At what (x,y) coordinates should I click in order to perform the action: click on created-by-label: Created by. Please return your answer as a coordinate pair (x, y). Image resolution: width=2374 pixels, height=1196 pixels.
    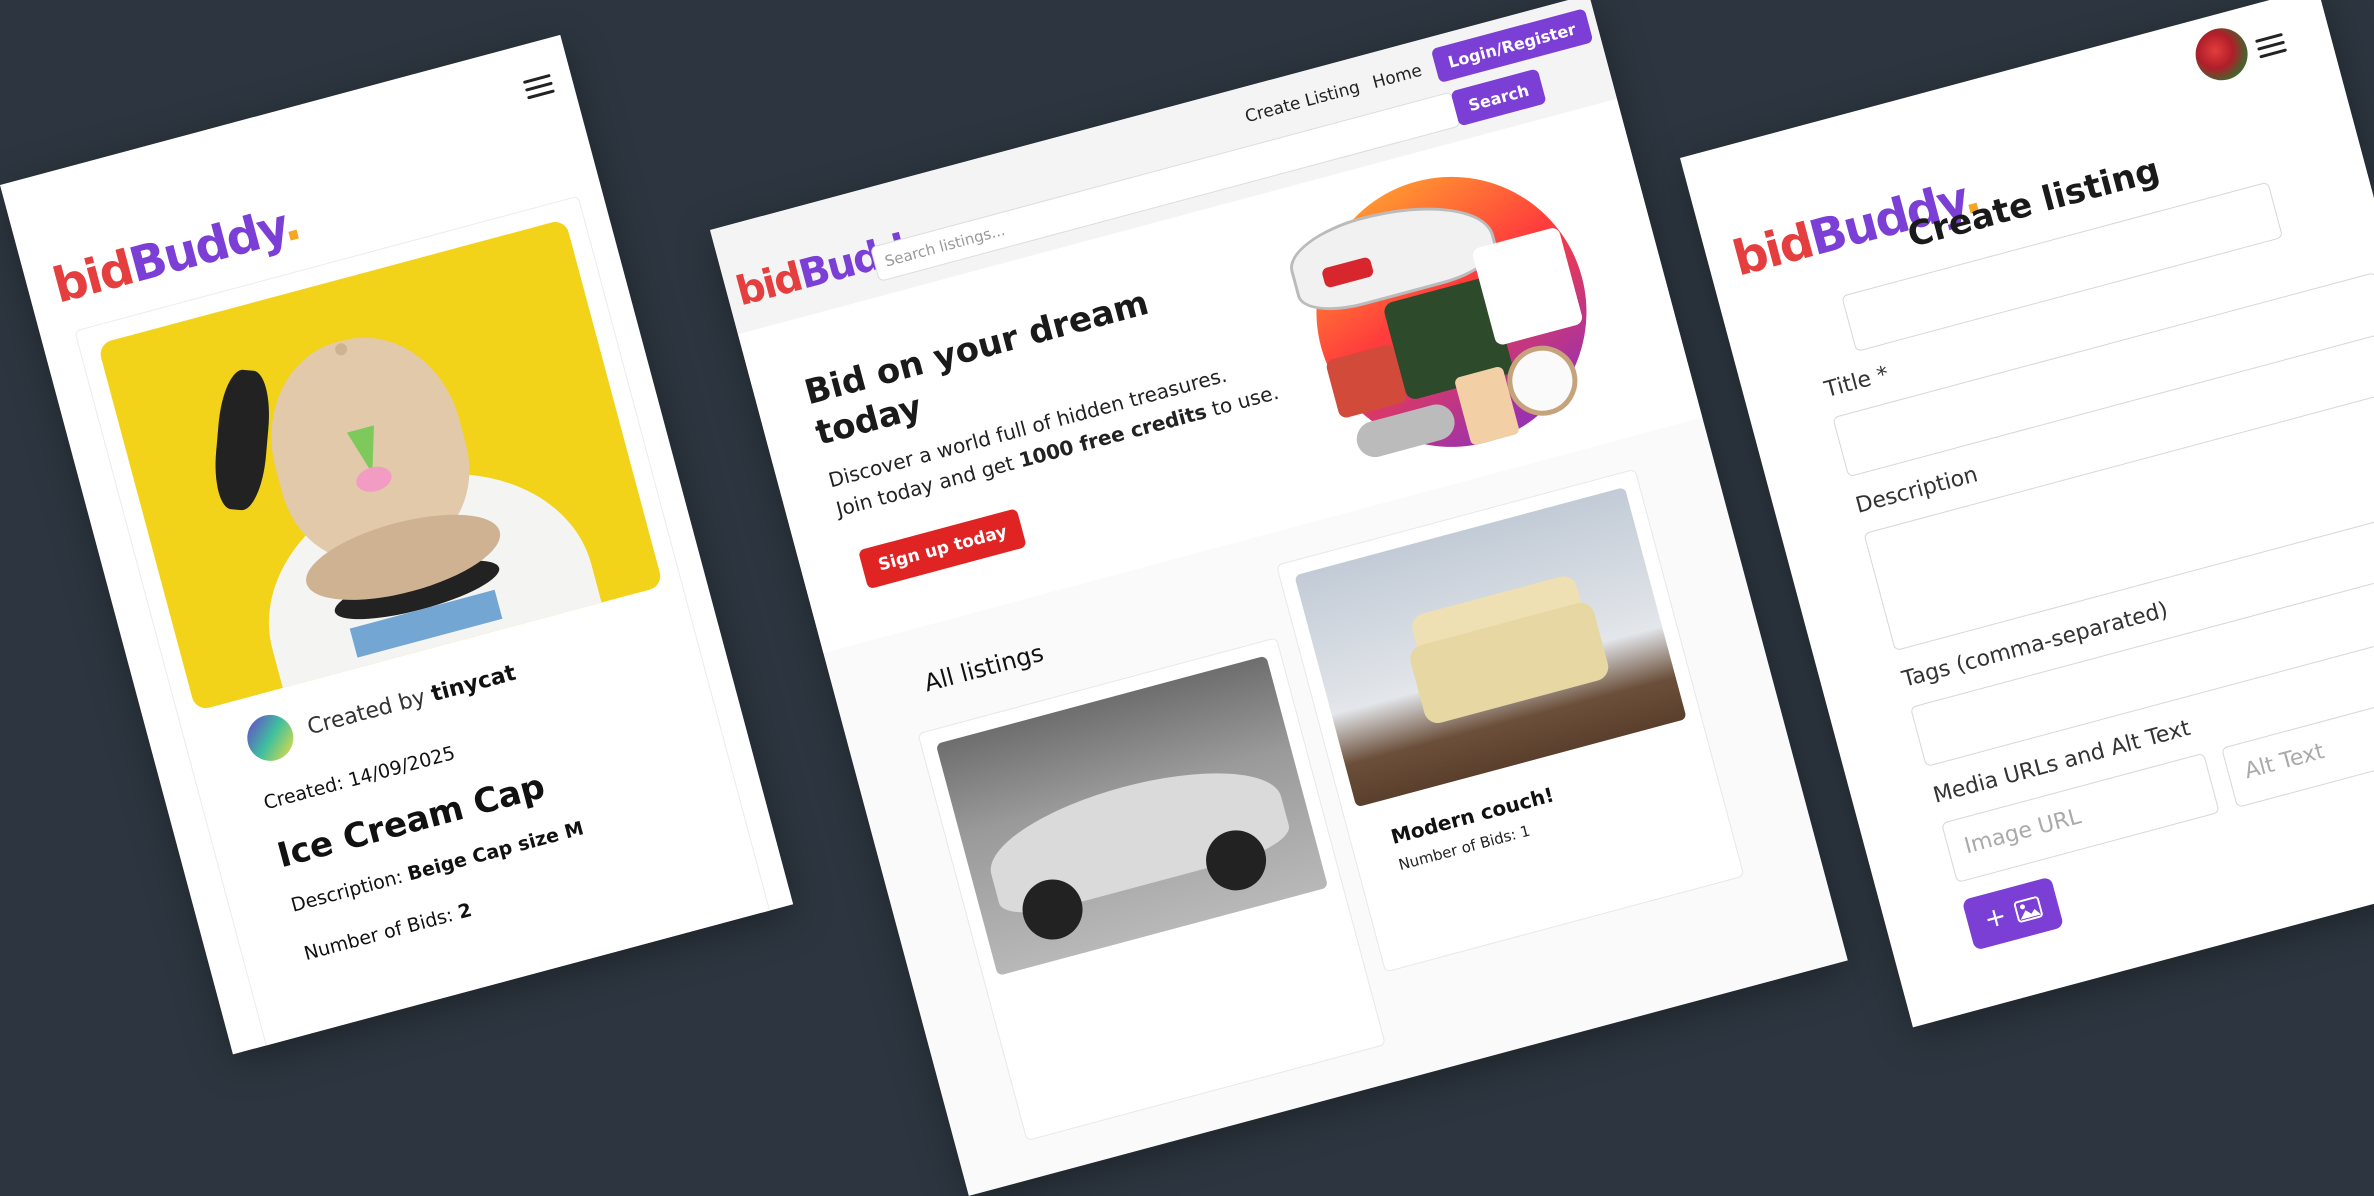
    Looking at the image, I should click on (366, 712).